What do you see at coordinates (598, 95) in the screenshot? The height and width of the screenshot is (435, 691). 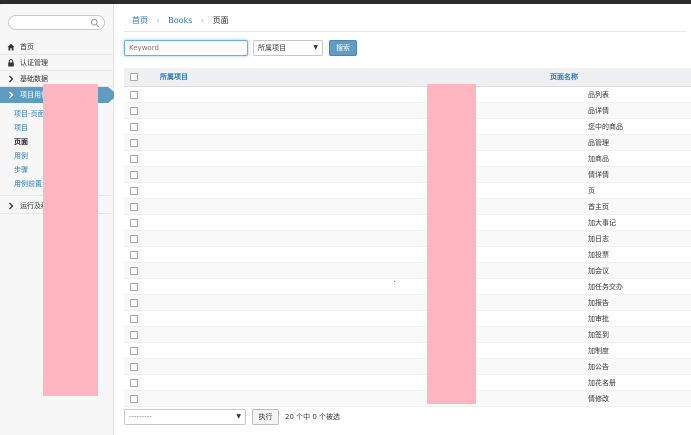 I see `page-name-cell: 品列表` at bounding box center [598, 95].